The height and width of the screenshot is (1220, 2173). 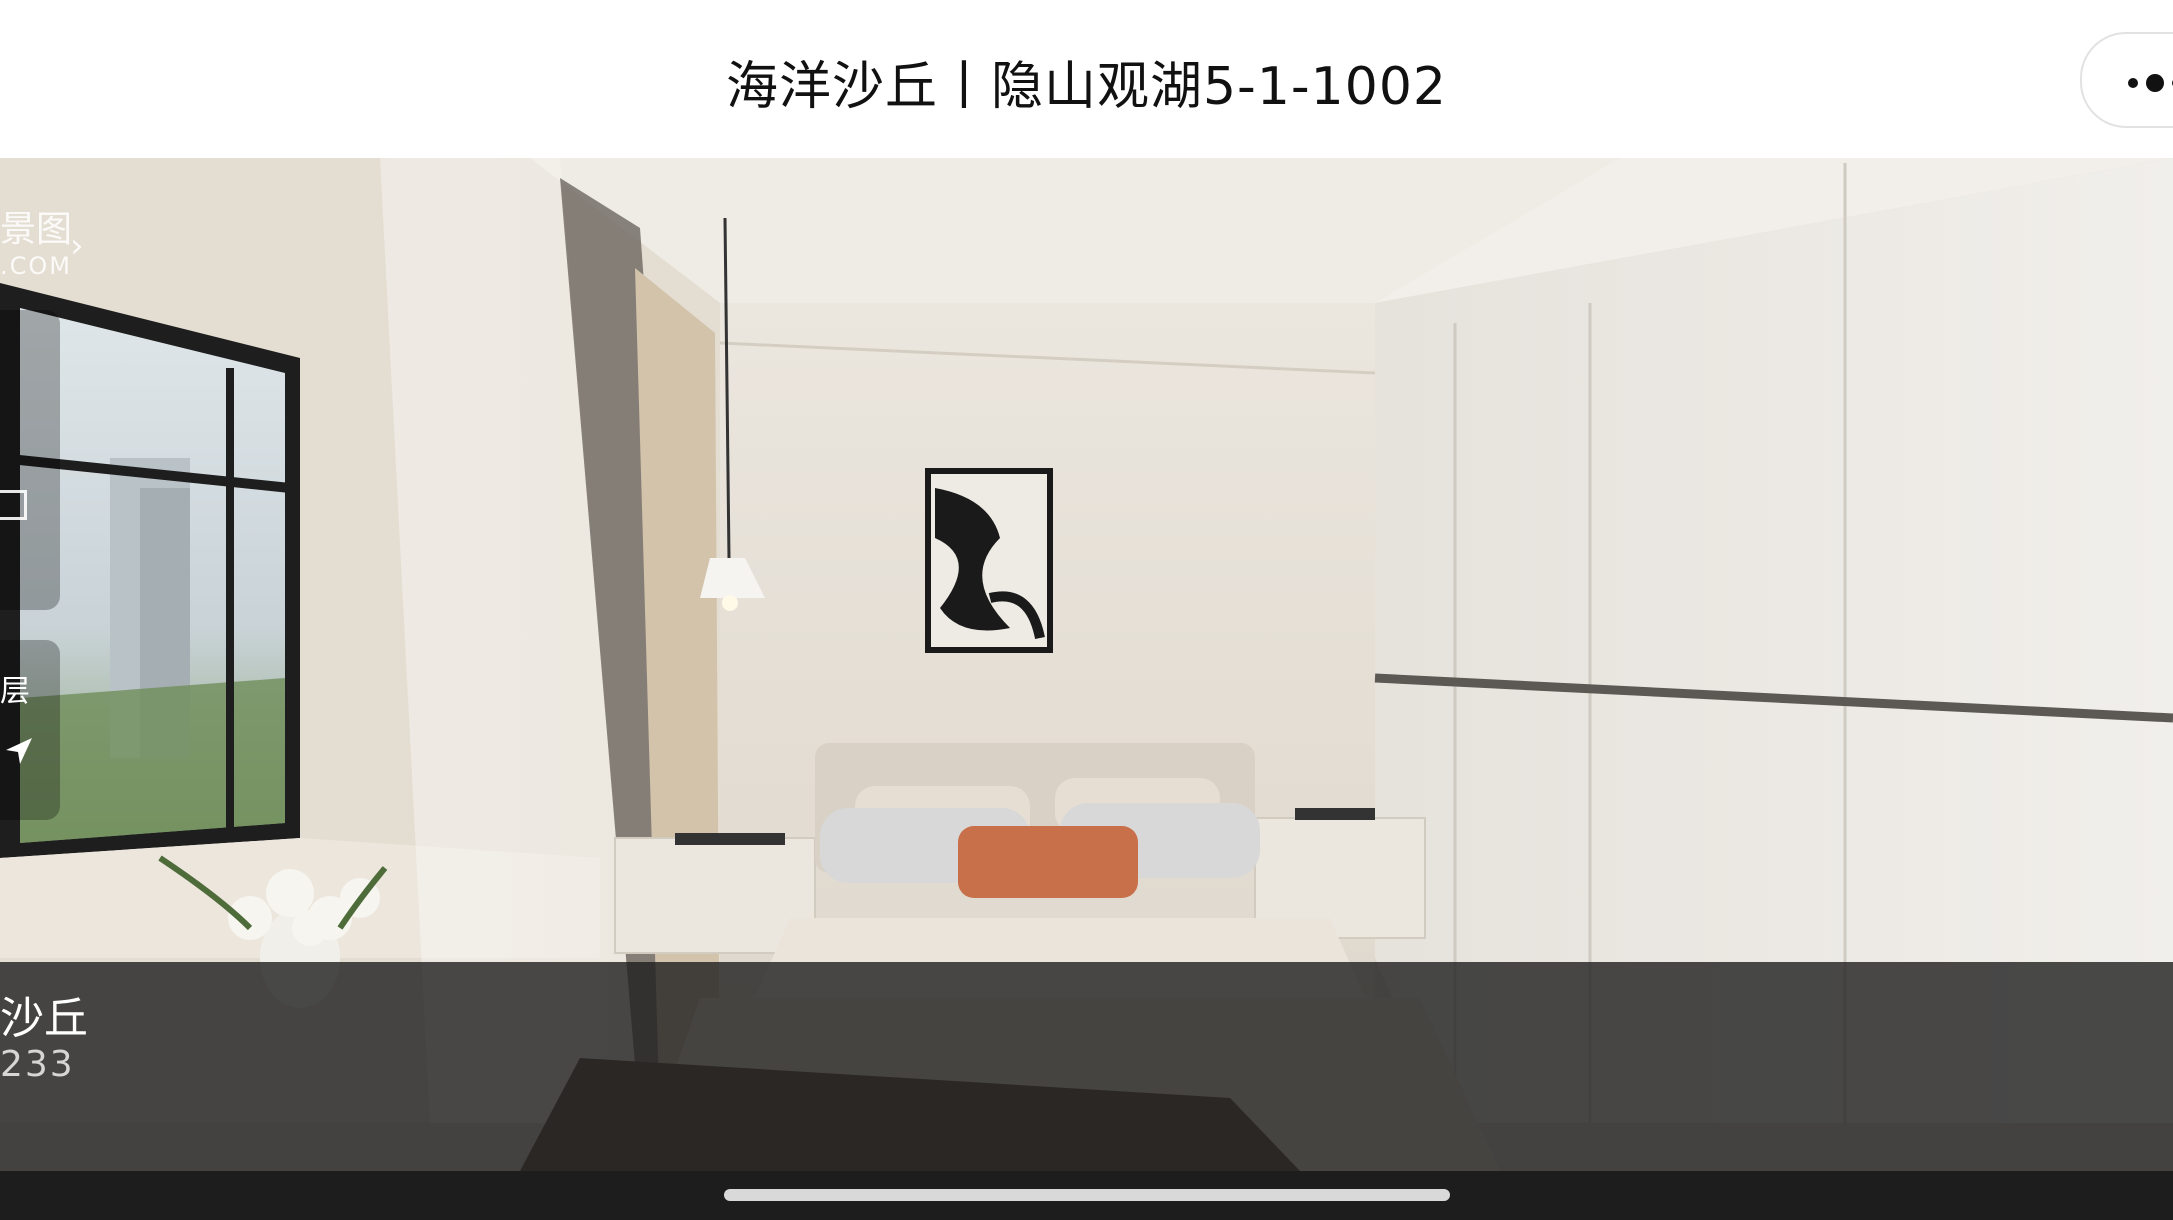 I want to click on title-bar: 海洋沙丘丨隐山观湖5-1-1002, so click(x=1086, y=79).